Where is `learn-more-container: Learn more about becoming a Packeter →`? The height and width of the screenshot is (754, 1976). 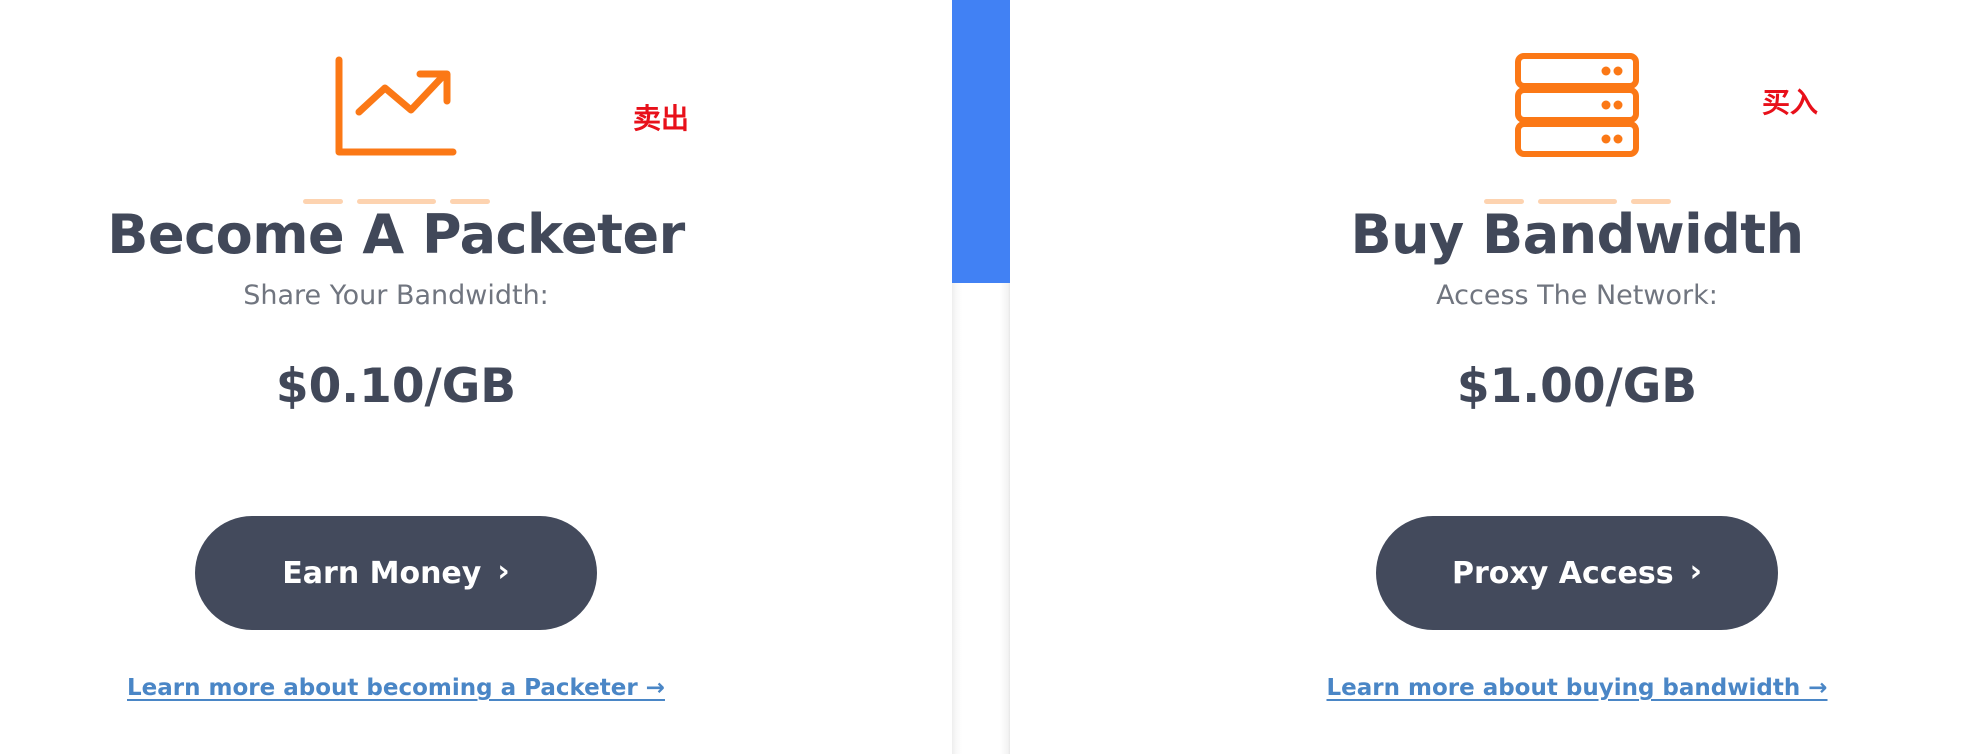
learn-more-container: Learn more about becoming a Packeter → is located at coordinates (396, 689).